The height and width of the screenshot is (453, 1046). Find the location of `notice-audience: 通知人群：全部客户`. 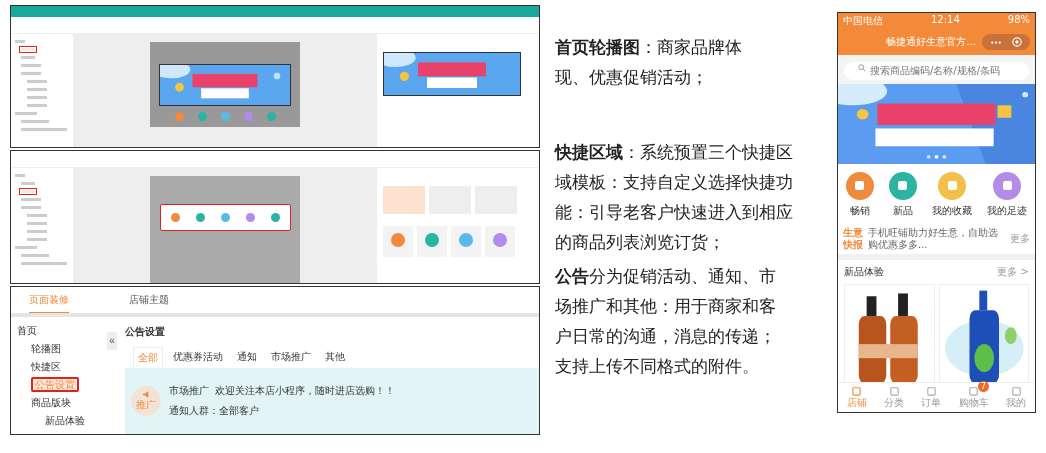

notice-audience: 通知人群：全部客户 is located at coordinates (214, 411).